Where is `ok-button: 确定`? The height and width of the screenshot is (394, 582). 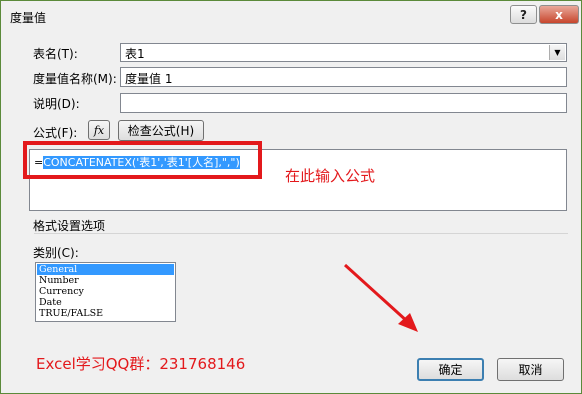
ok-button: 确定 is located at coordinates (450, 369).